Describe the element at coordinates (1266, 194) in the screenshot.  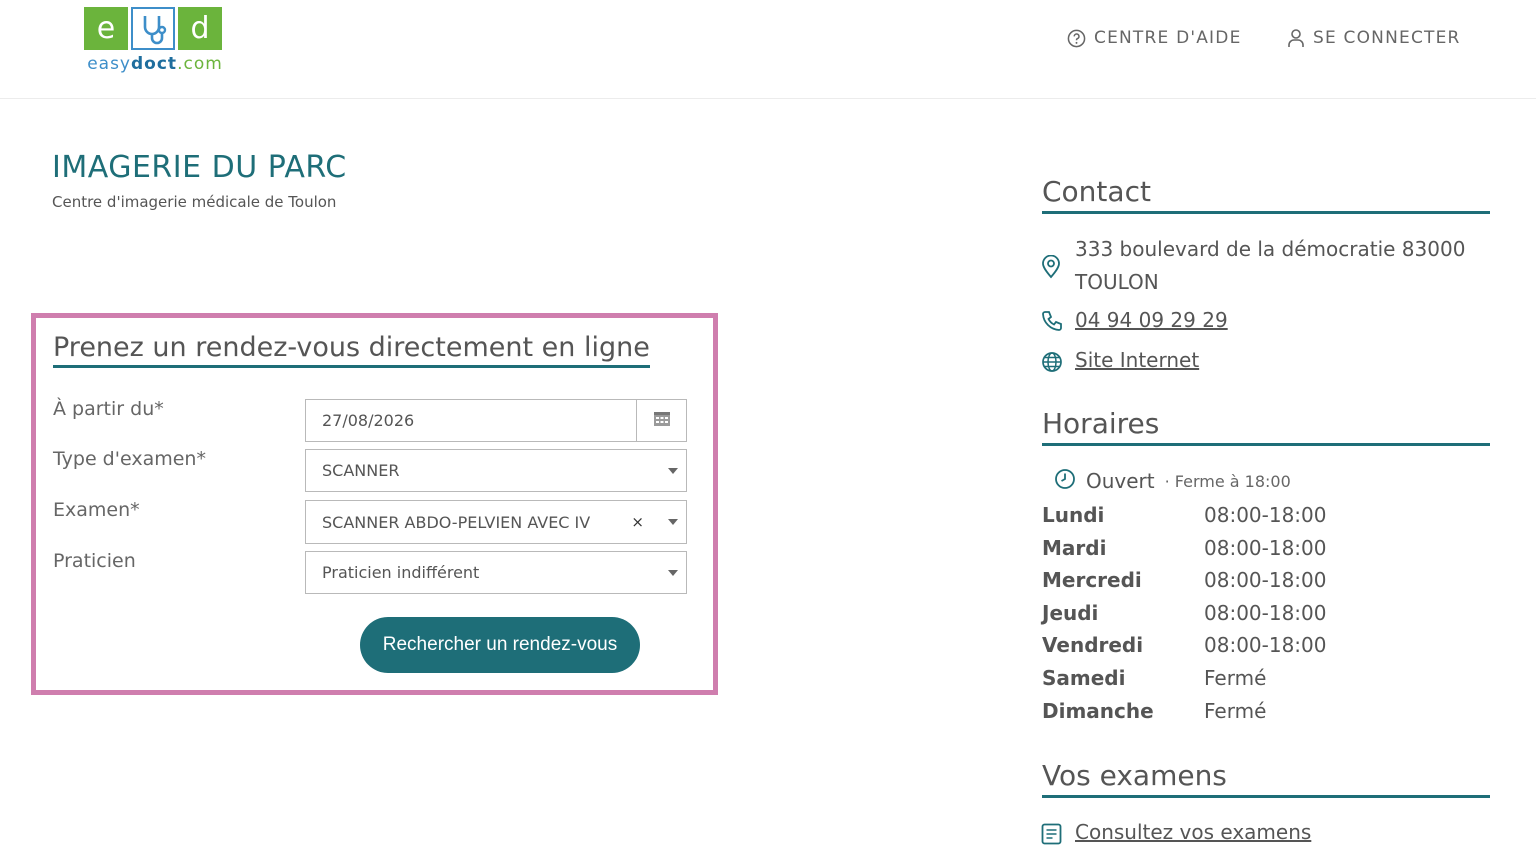
I see `contact-title: Contact` at that location.